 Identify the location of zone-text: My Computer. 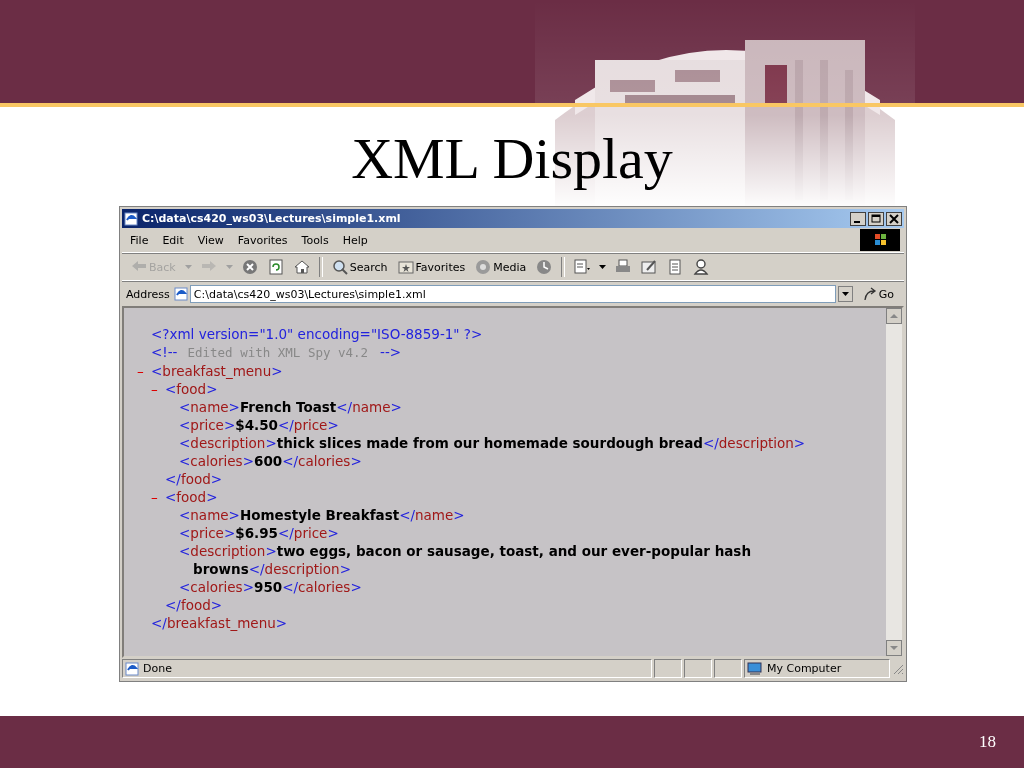
(804, 668).